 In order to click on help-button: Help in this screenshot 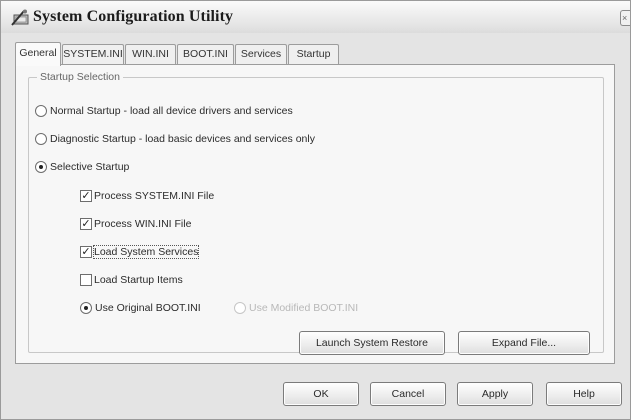, I will do `click(584, 394)`.